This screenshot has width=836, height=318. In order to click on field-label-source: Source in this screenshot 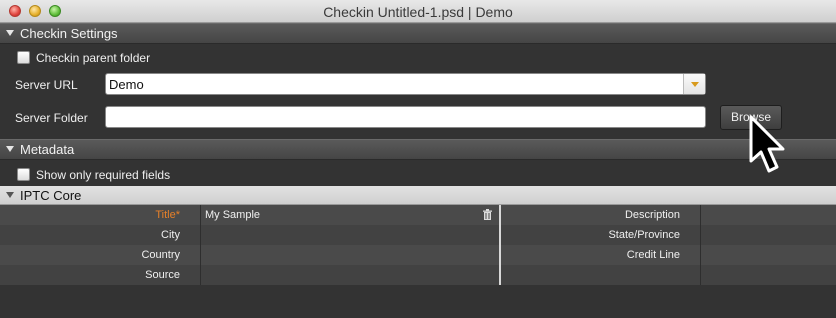, I will do `click(162, 275)`.